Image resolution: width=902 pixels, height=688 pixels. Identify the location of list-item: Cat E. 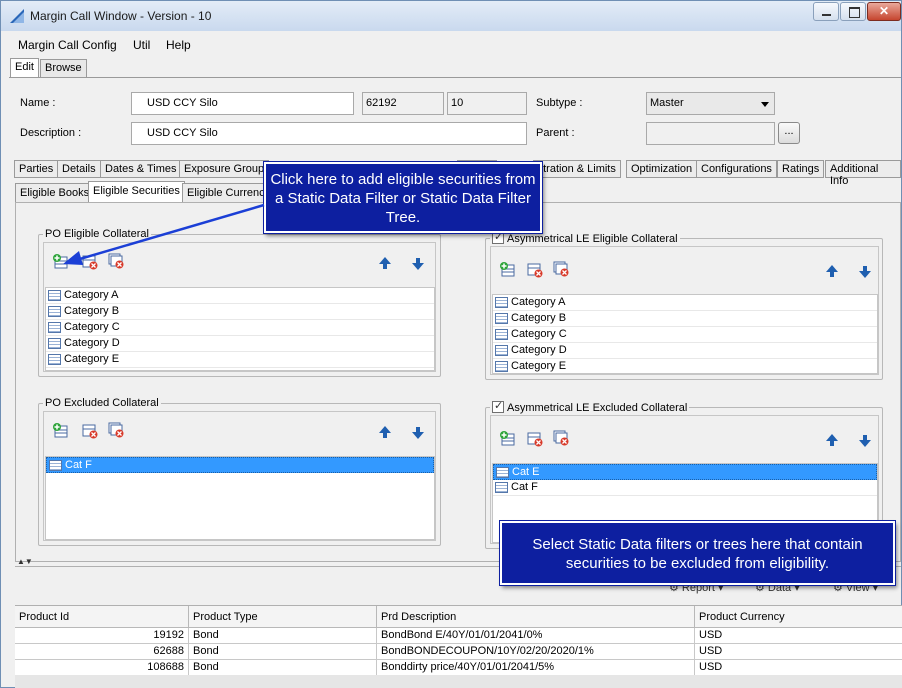
(685, 472).